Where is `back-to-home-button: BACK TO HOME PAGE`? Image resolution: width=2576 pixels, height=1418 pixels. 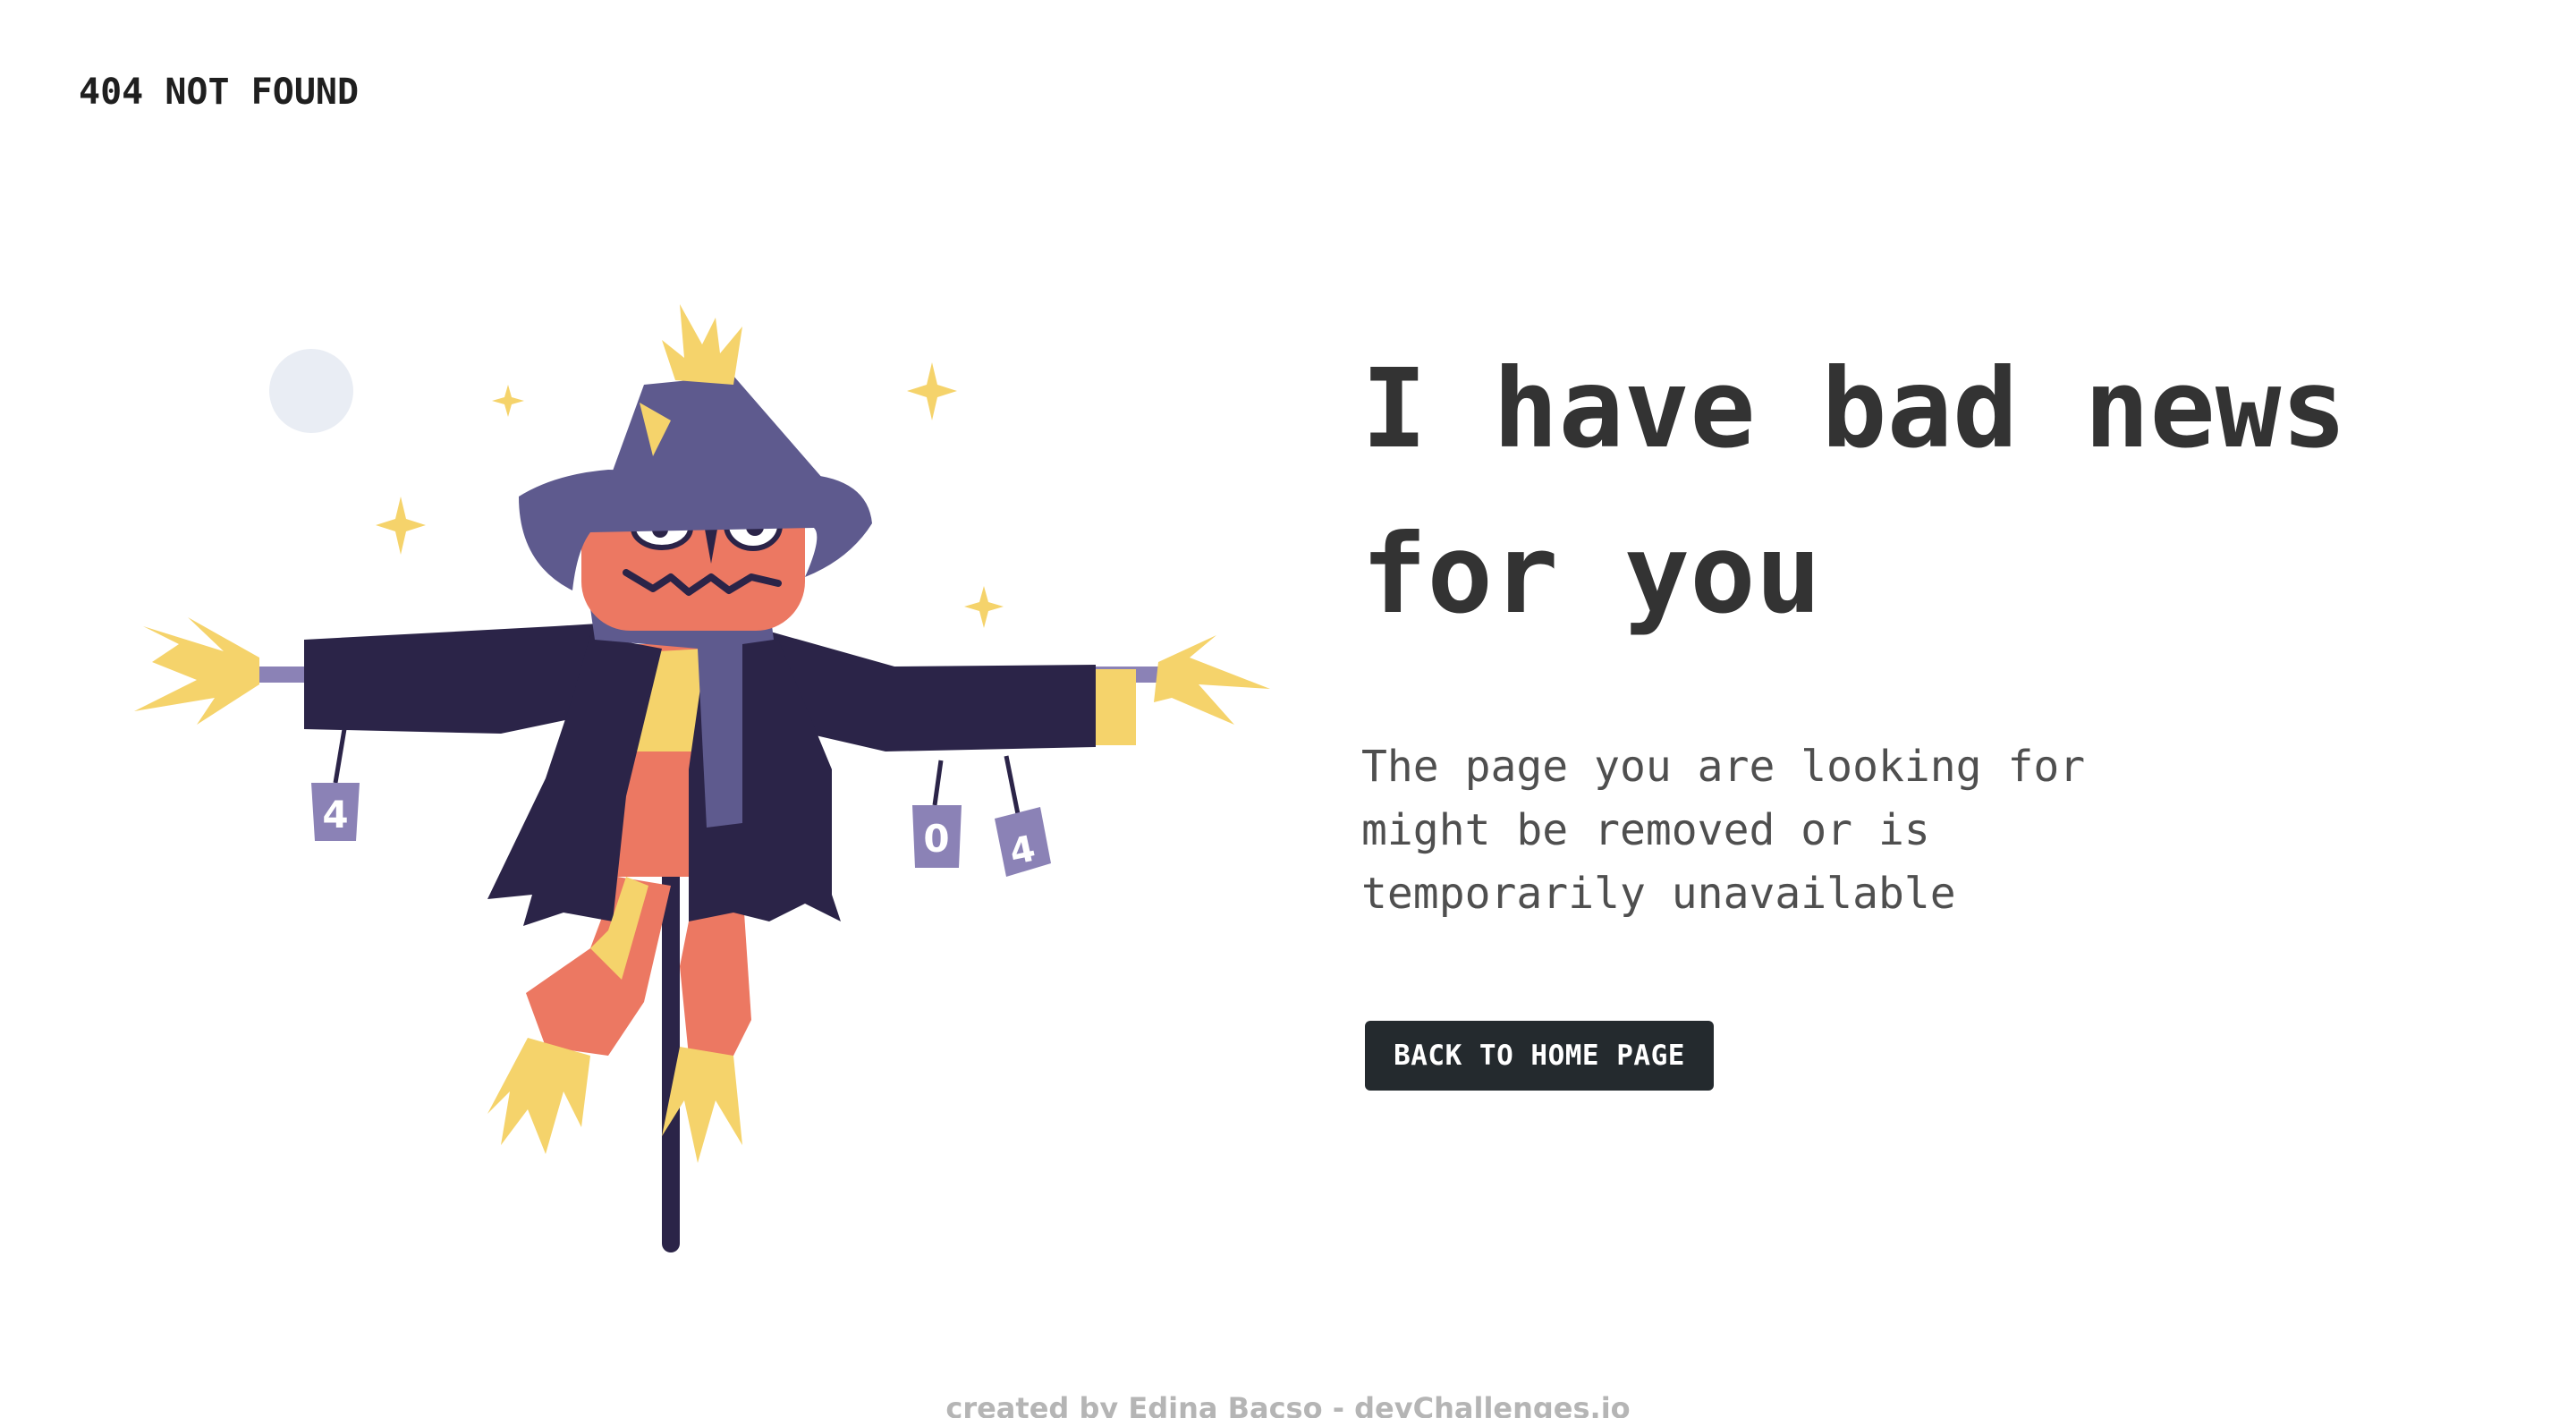 back-to-home-button: BACK TO HOME PAGE is located at coordinates (1539, 1056).